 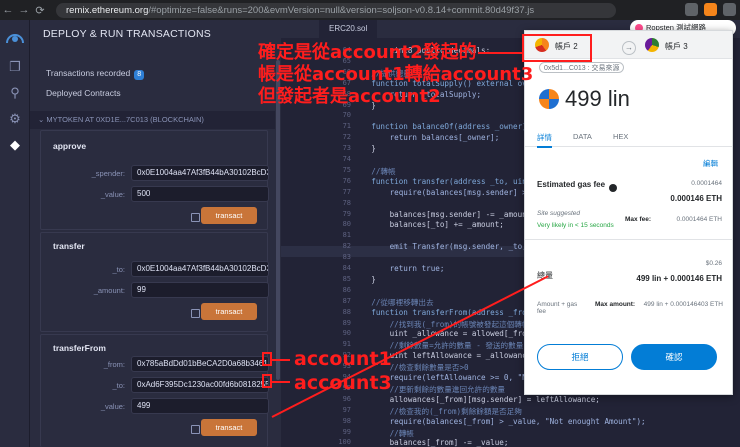 What do you see at coordinates (346, 148) in the screenshot?
I see `line-number: 73` at bounding box center [346, 148].